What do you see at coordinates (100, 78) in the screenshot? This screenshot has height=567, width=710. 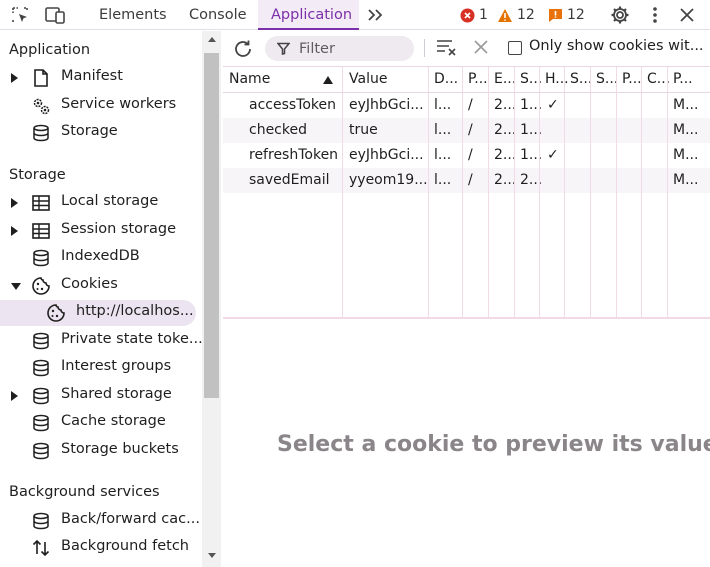 I see `sidebar-item-manifest: Manifest` at bounding box center [100, 78].